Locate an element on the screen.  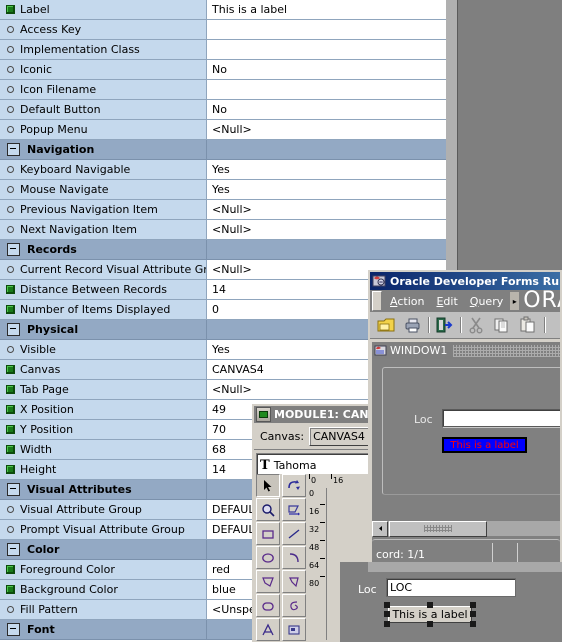
designer-canvas-surface: Loc LOC This is a label is located at coordinates (451, 602).